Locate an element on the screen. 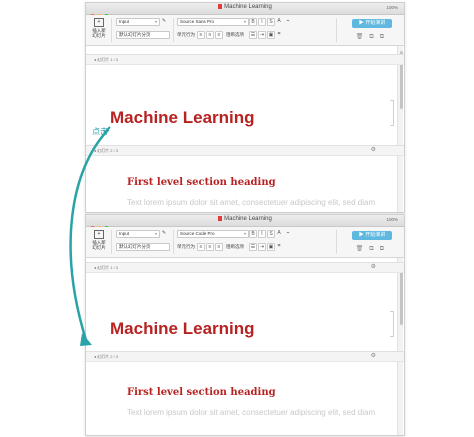 The image size is (474, 437). font-select: Source Code Pro ▾ is located at coordinates (213, 234).